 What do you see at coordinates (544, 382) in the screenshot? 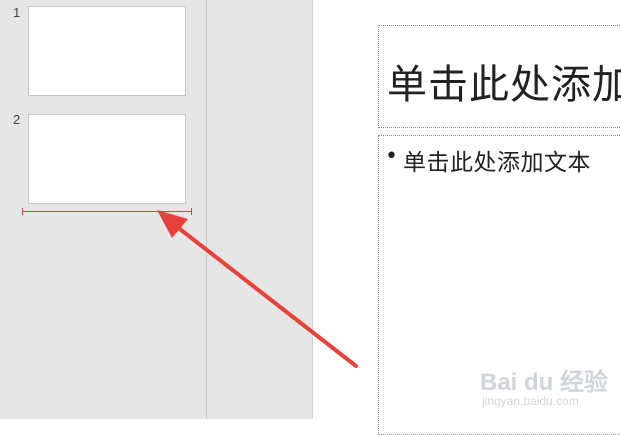
I see `watermark-logo: Bai du 经验` at bounding box center [544, 382].